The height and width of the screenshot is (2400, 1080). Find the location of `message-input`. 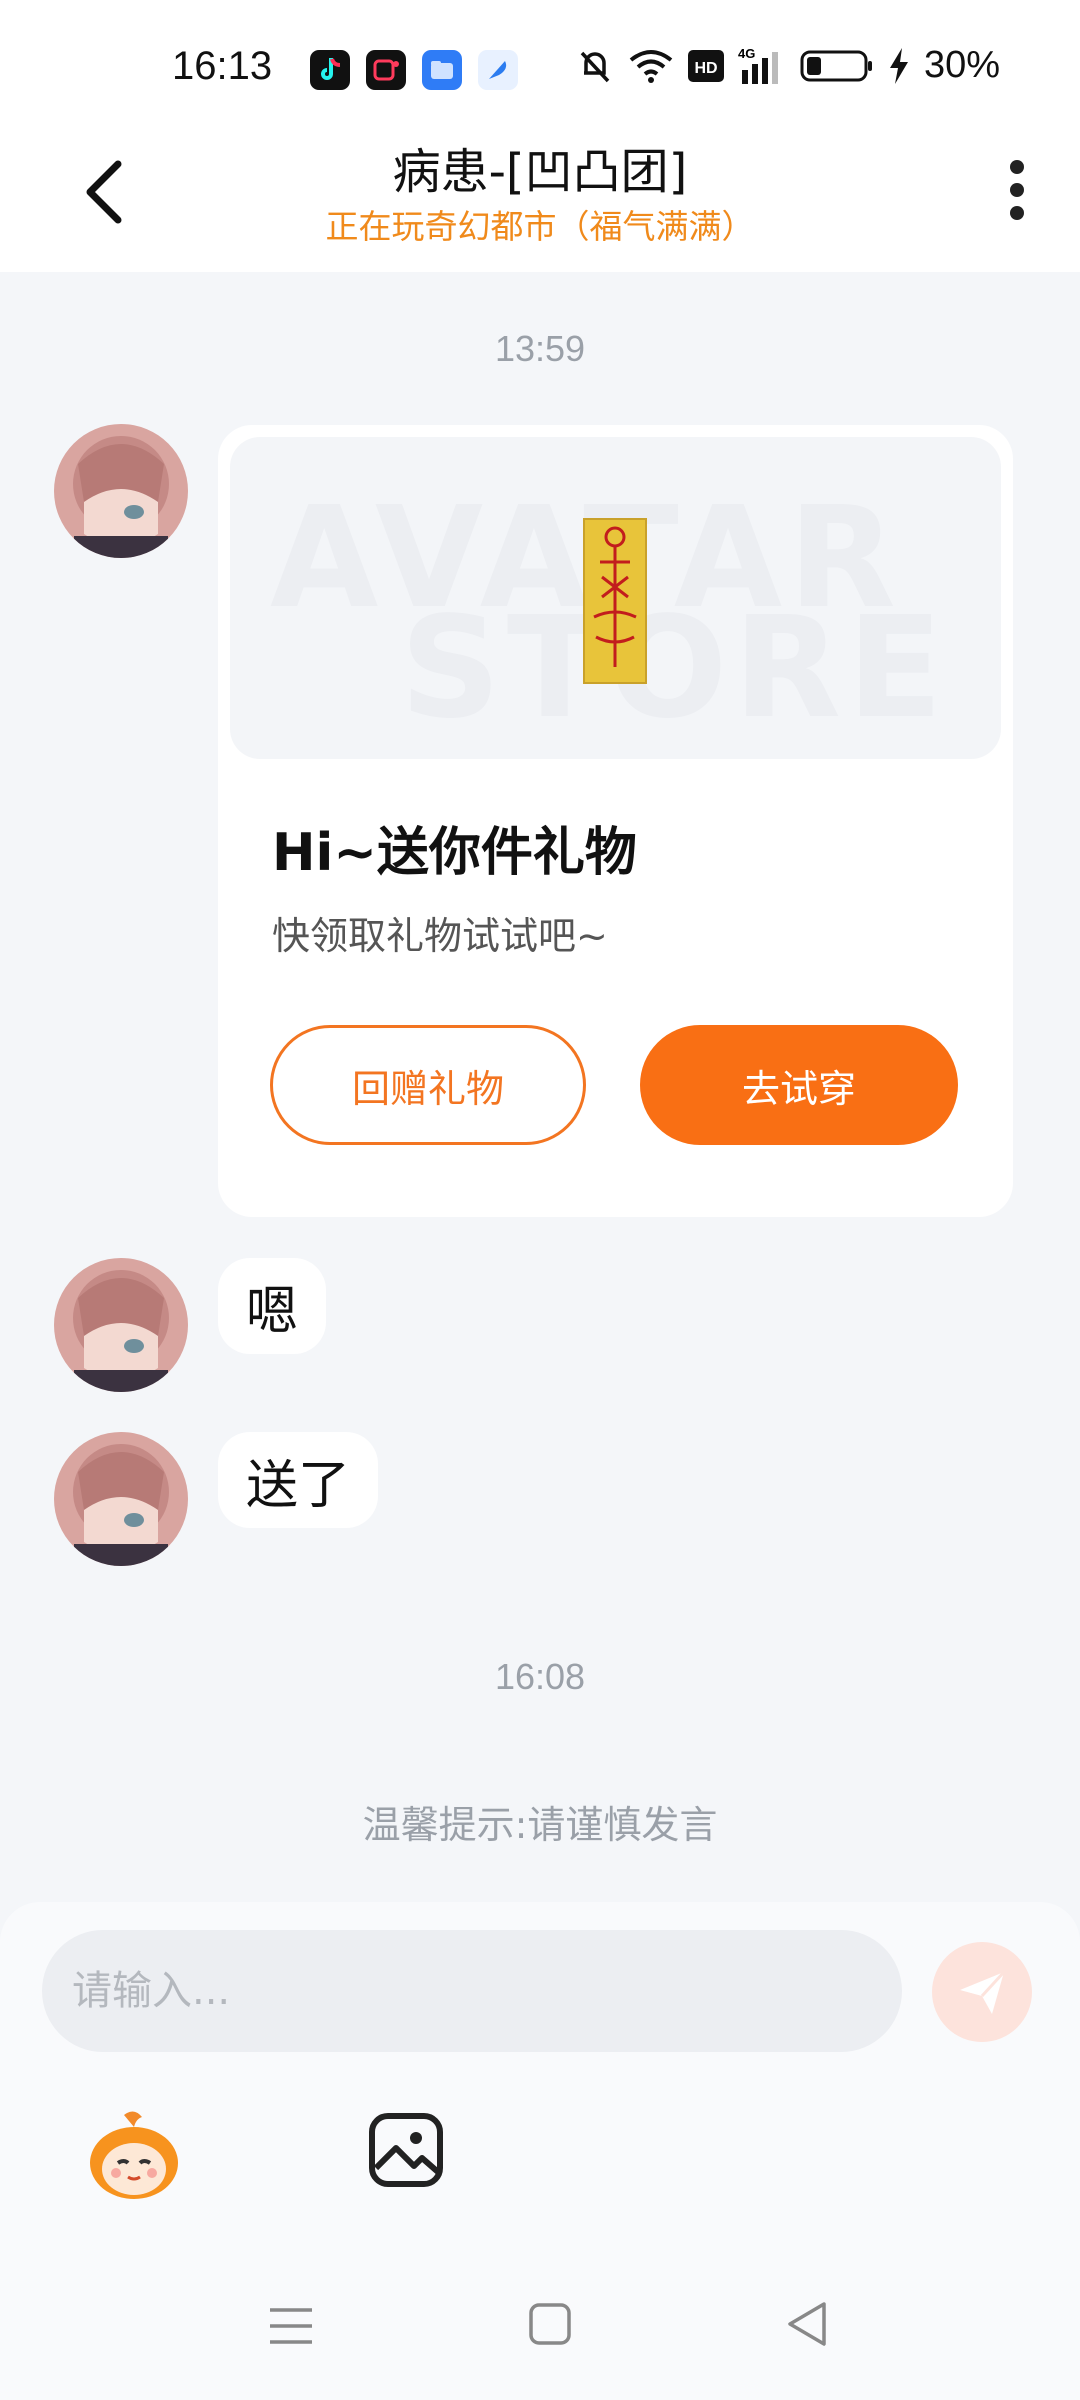

message-input is located at coordinates (472, 1991).